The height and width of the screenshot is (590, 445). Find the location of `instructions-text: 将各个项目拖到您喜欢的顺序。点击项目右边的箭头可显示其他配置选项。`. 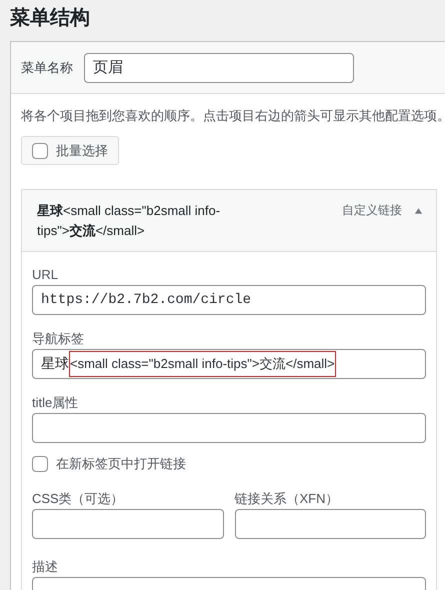

instructions-text: 将各个项目拖到您喜欢的顺序。点击项目右边的箭头可显示其他配置选项。 is located at coordinates (233, 116).